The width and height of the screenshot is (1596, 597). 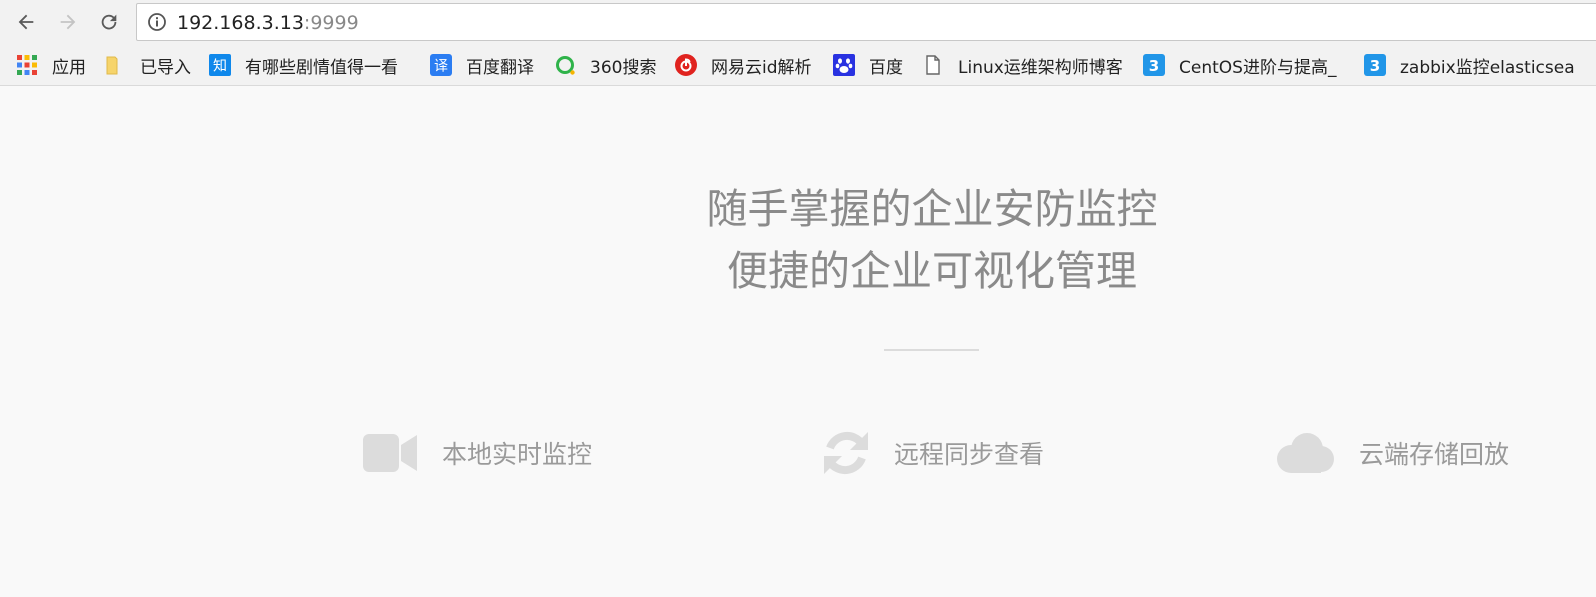 What do you see at coordinates (1040, 67) in the screenshot?
I see `bookmark-label: Linux运维架构师博客` at bounding box center [1040, 67].